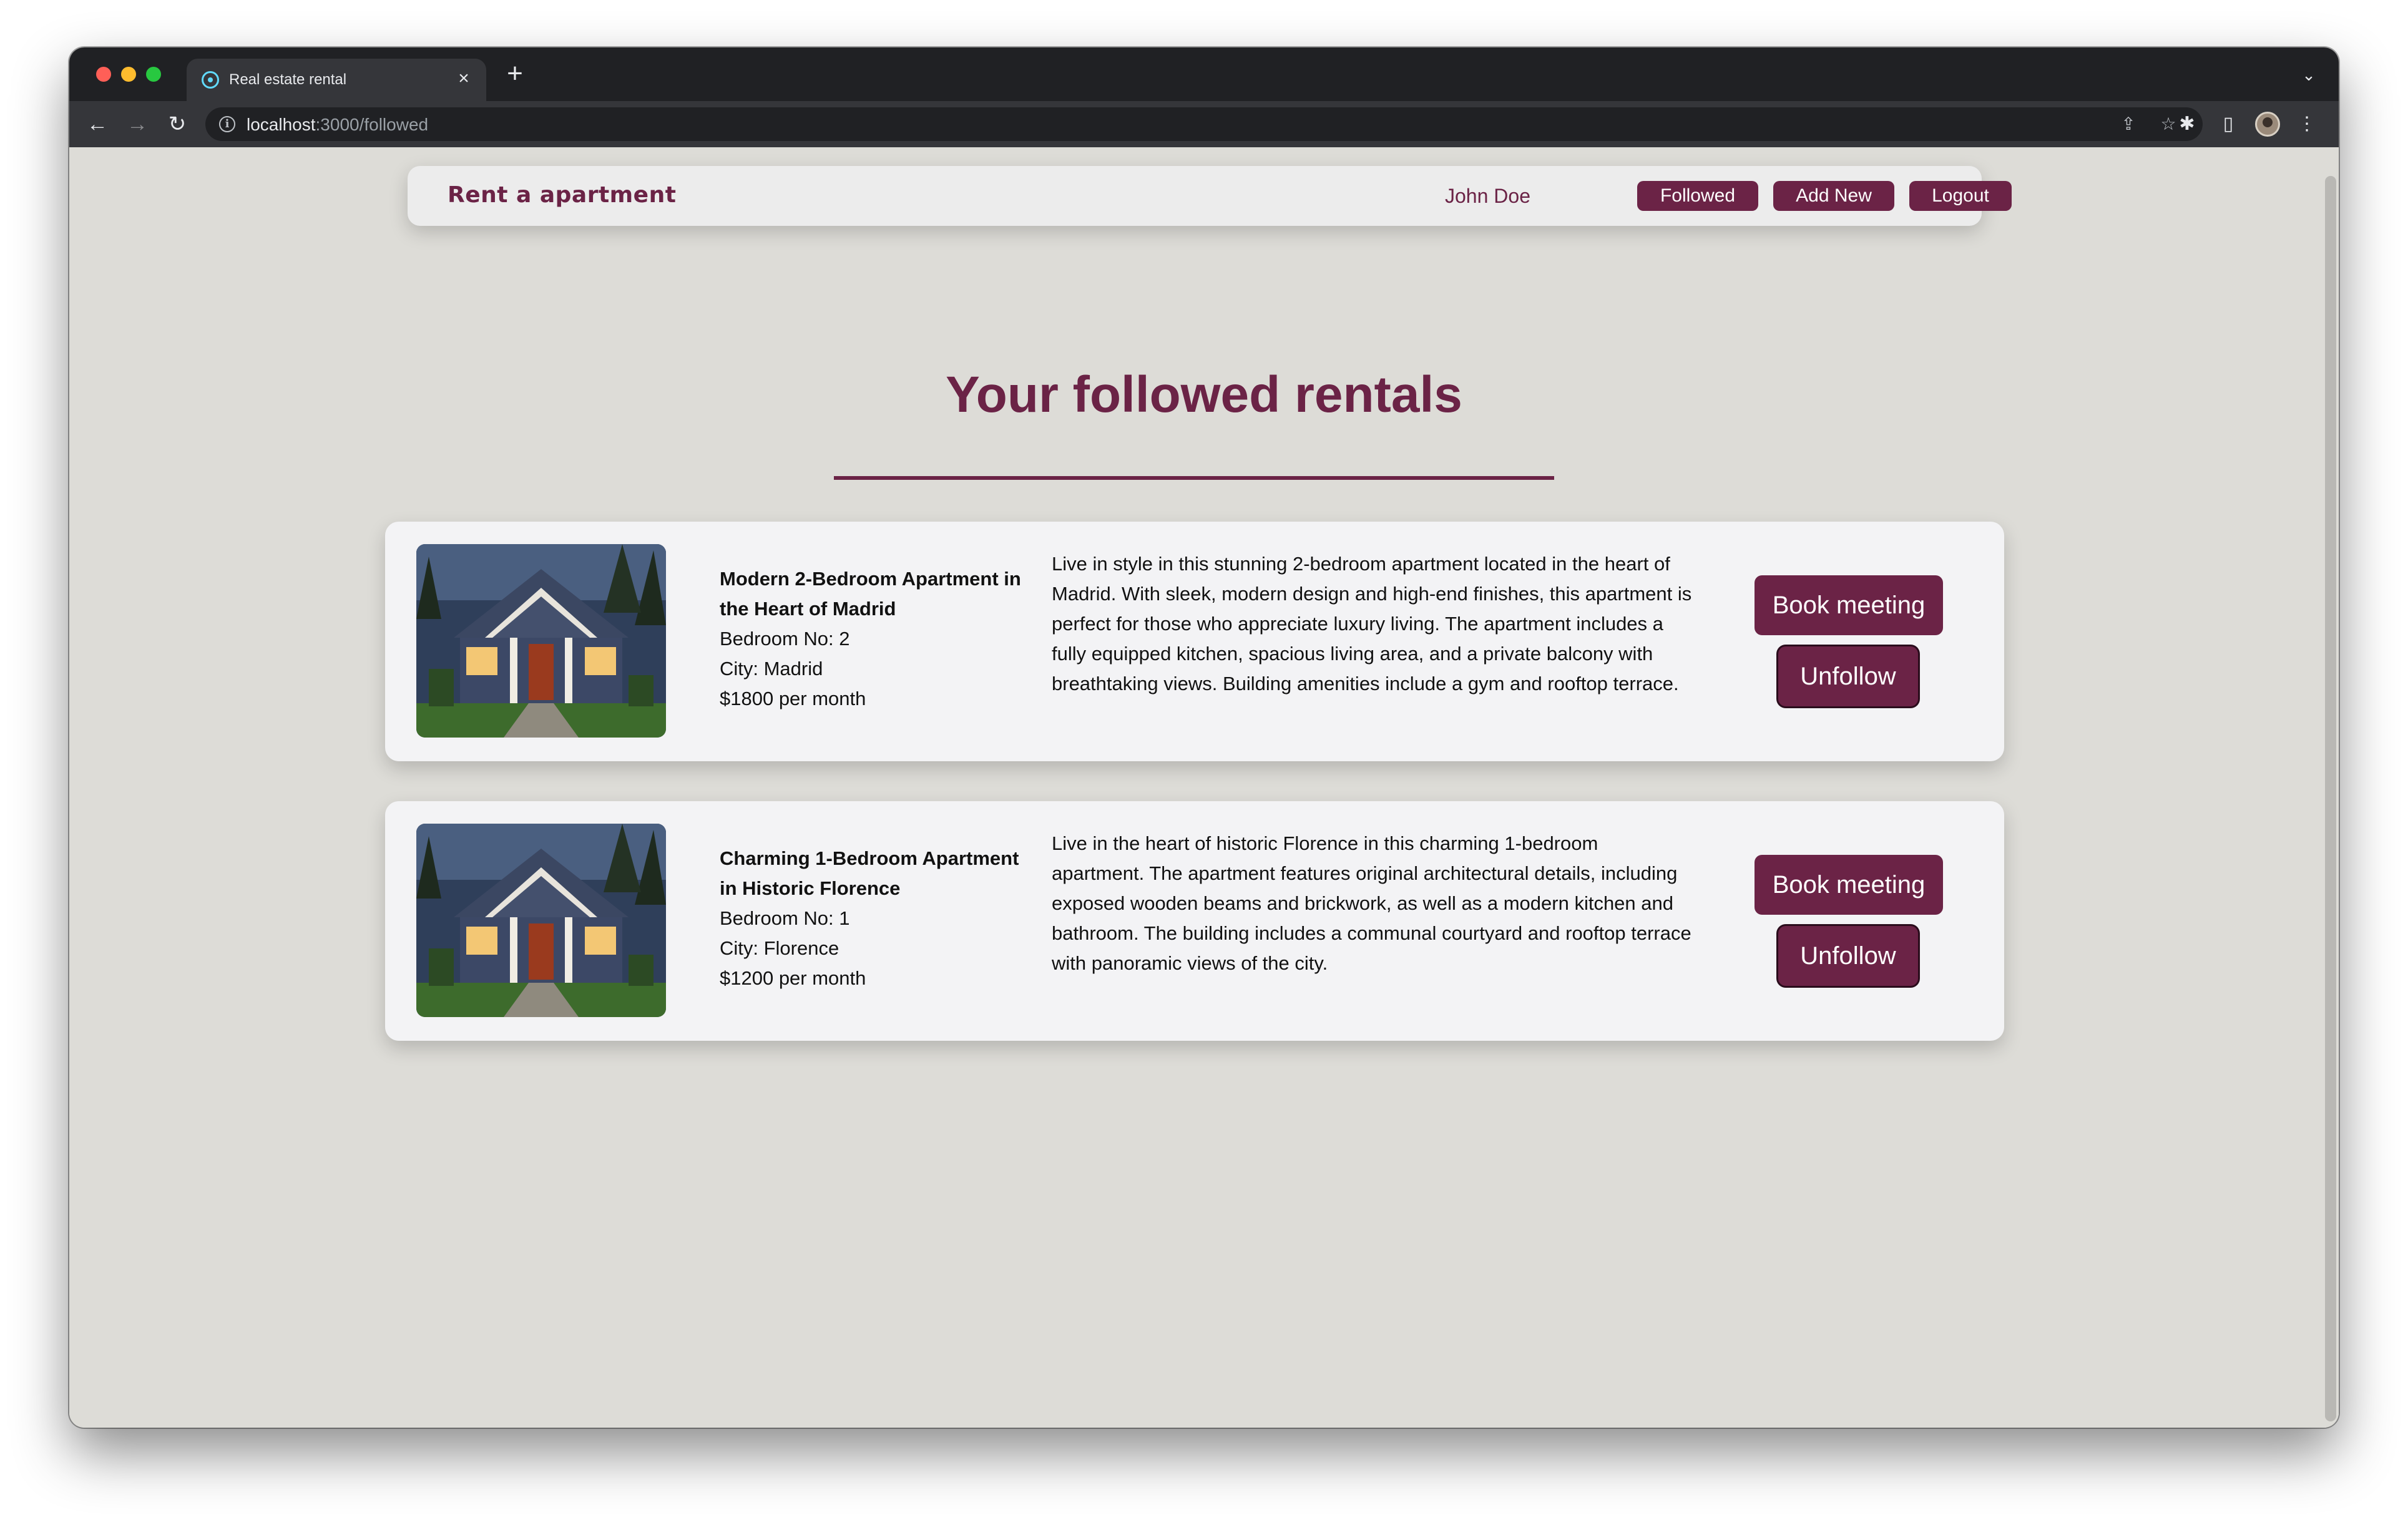 The width and height of the screenshot is (2408, 1520). What do you see at coordinates (128, 74) in the screenshot?
I see `minimize-window-button` at bounding box center [128, 74].